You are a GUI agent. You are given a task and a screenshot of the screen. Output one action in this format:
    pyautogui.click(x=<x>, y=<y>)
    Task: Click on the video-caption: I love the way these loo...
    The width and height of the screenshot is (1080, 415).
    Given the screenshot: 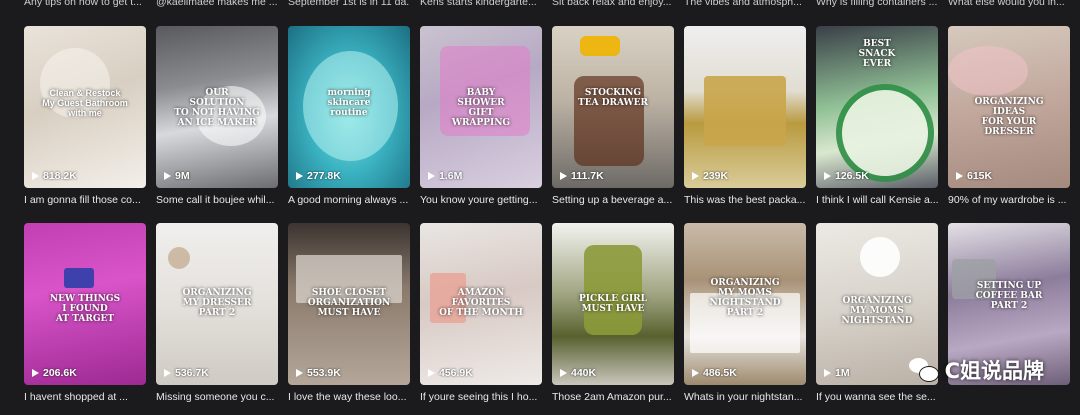 What is the action you would take?
    pyautogui.click(x=349, y=397)
    